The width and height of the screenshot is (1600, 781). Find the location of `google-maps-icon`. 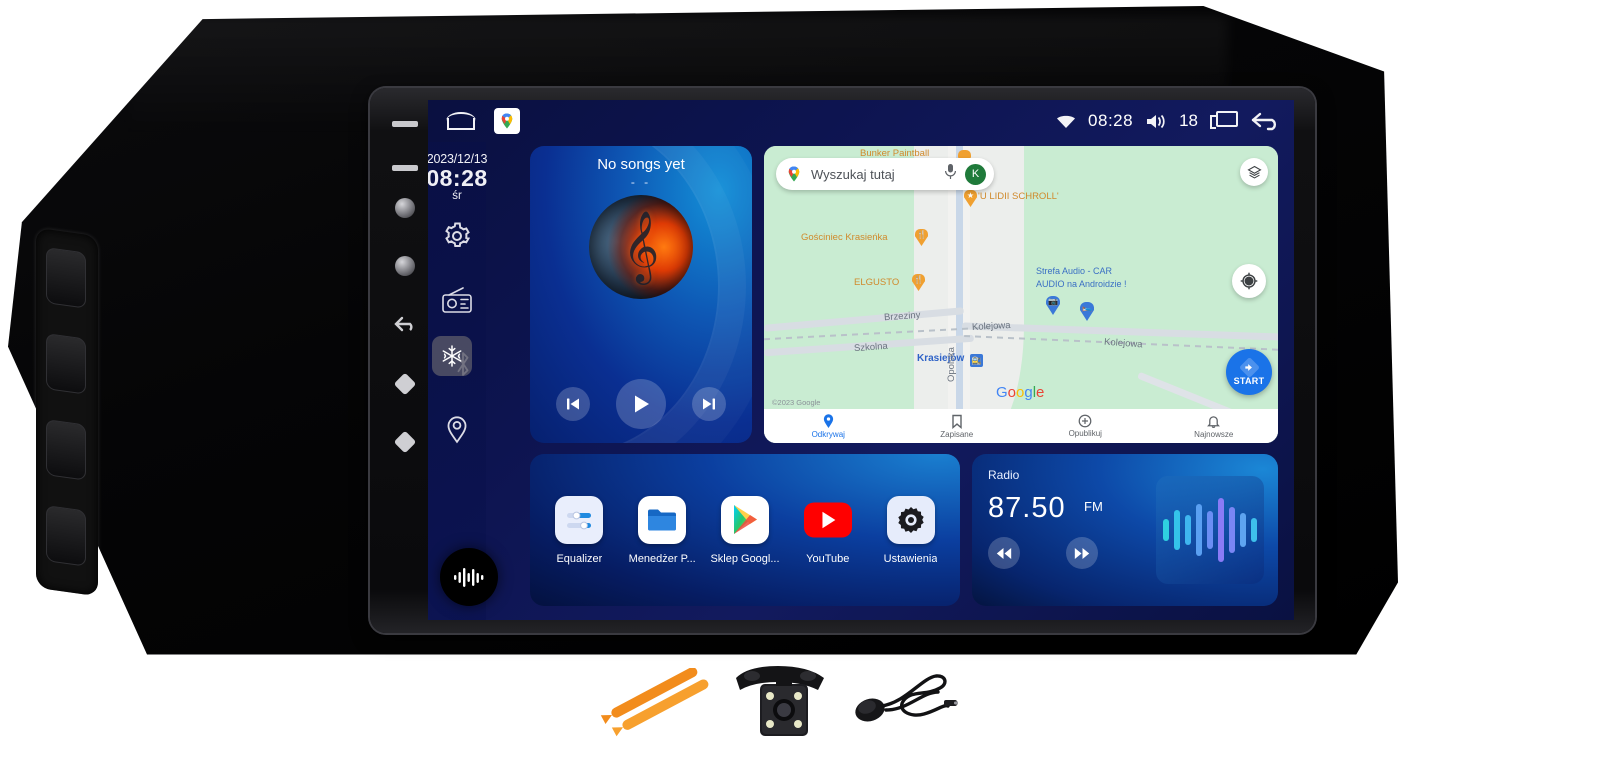

google-maps-icon is located at coordinates (507, 121).